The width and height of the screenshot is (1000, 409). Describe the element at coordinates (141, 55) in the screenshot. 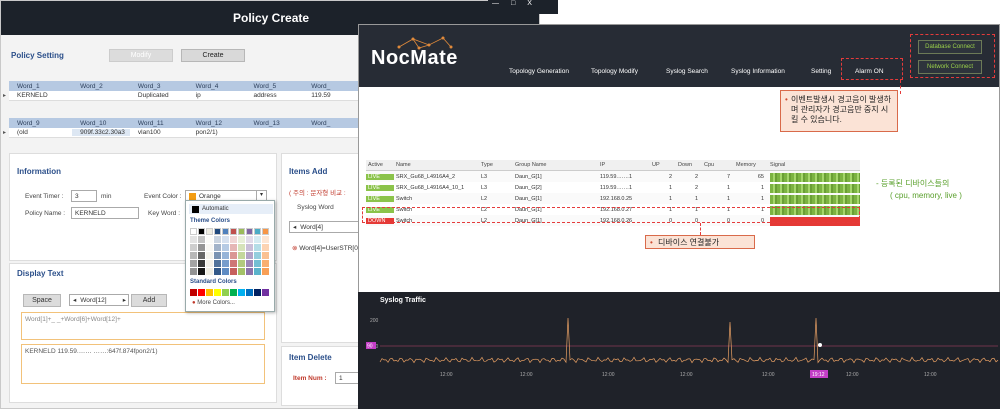

I see `modify-button: Modify` at that location.